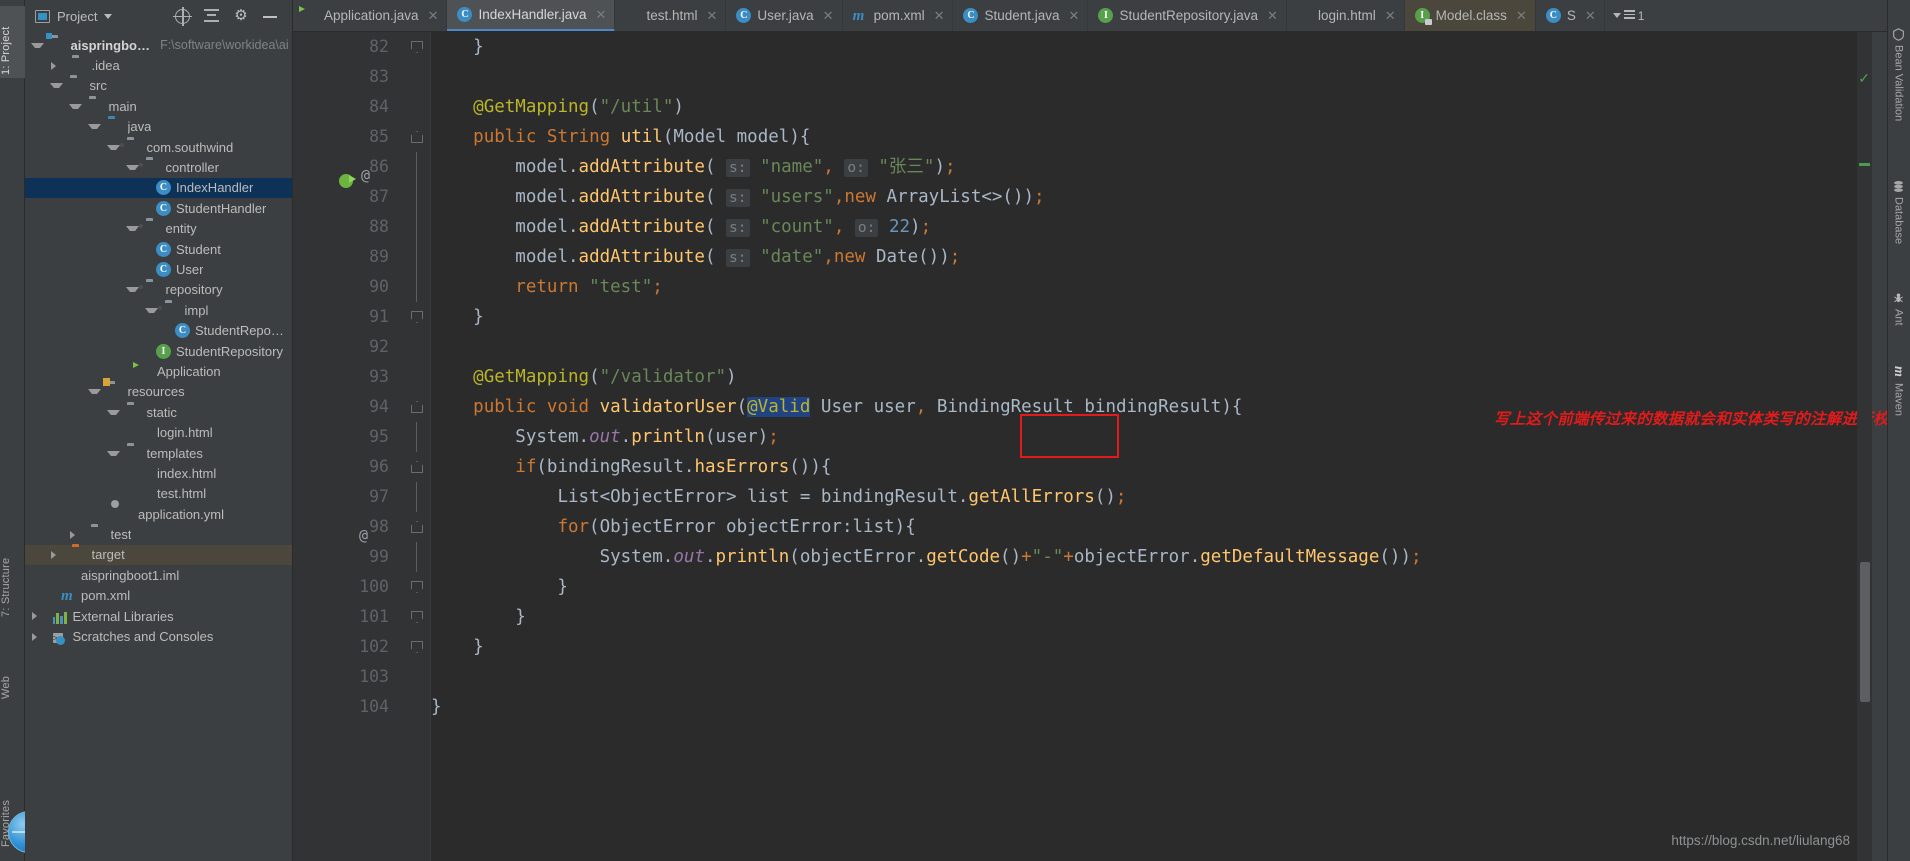 This screenshot has width=1910, height=861. What do you see at coordinates (241, 16) in the screenshot?
I see `settings-gear-icon: ⚙` at bounding box center [241, 16].